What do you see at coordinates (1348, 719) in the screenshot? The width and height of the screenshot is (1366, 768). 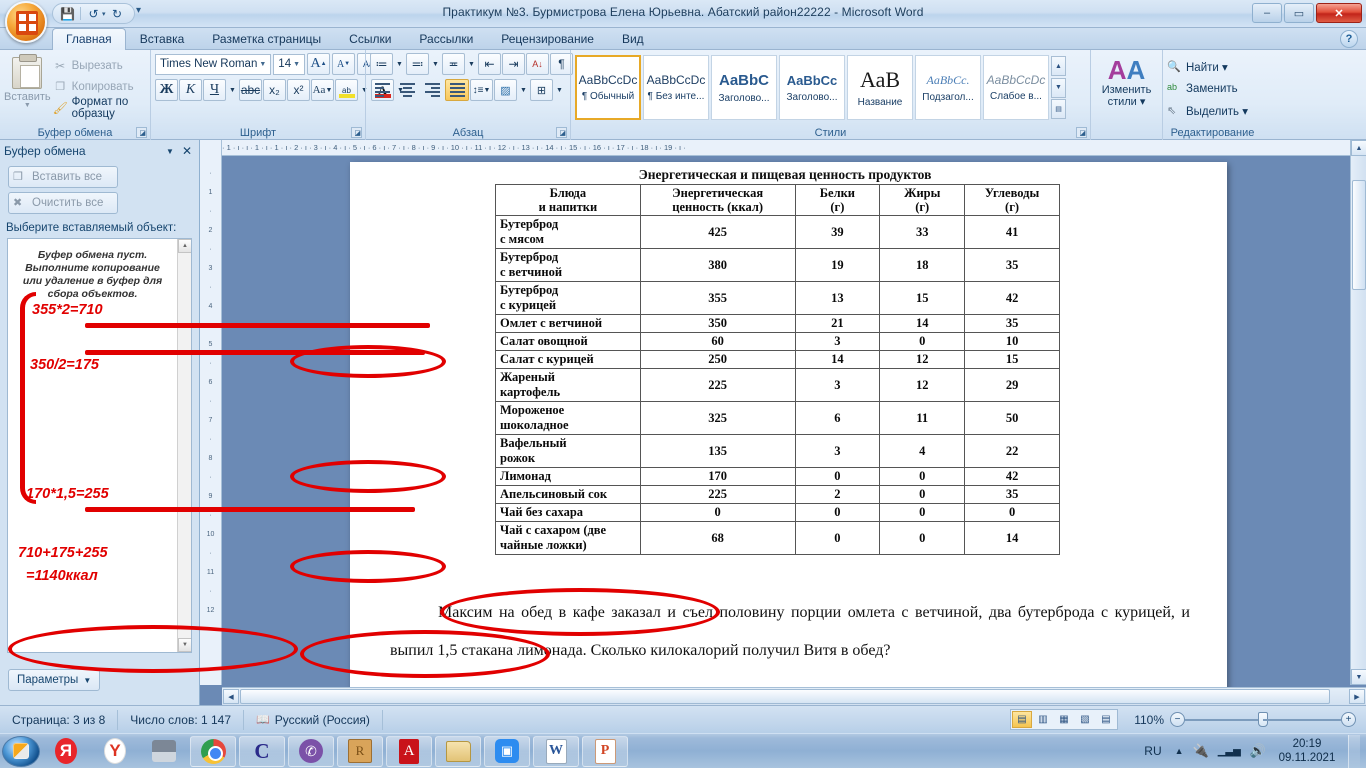 I see `zoom-in-button: +` at bounding box center [1348, 719].